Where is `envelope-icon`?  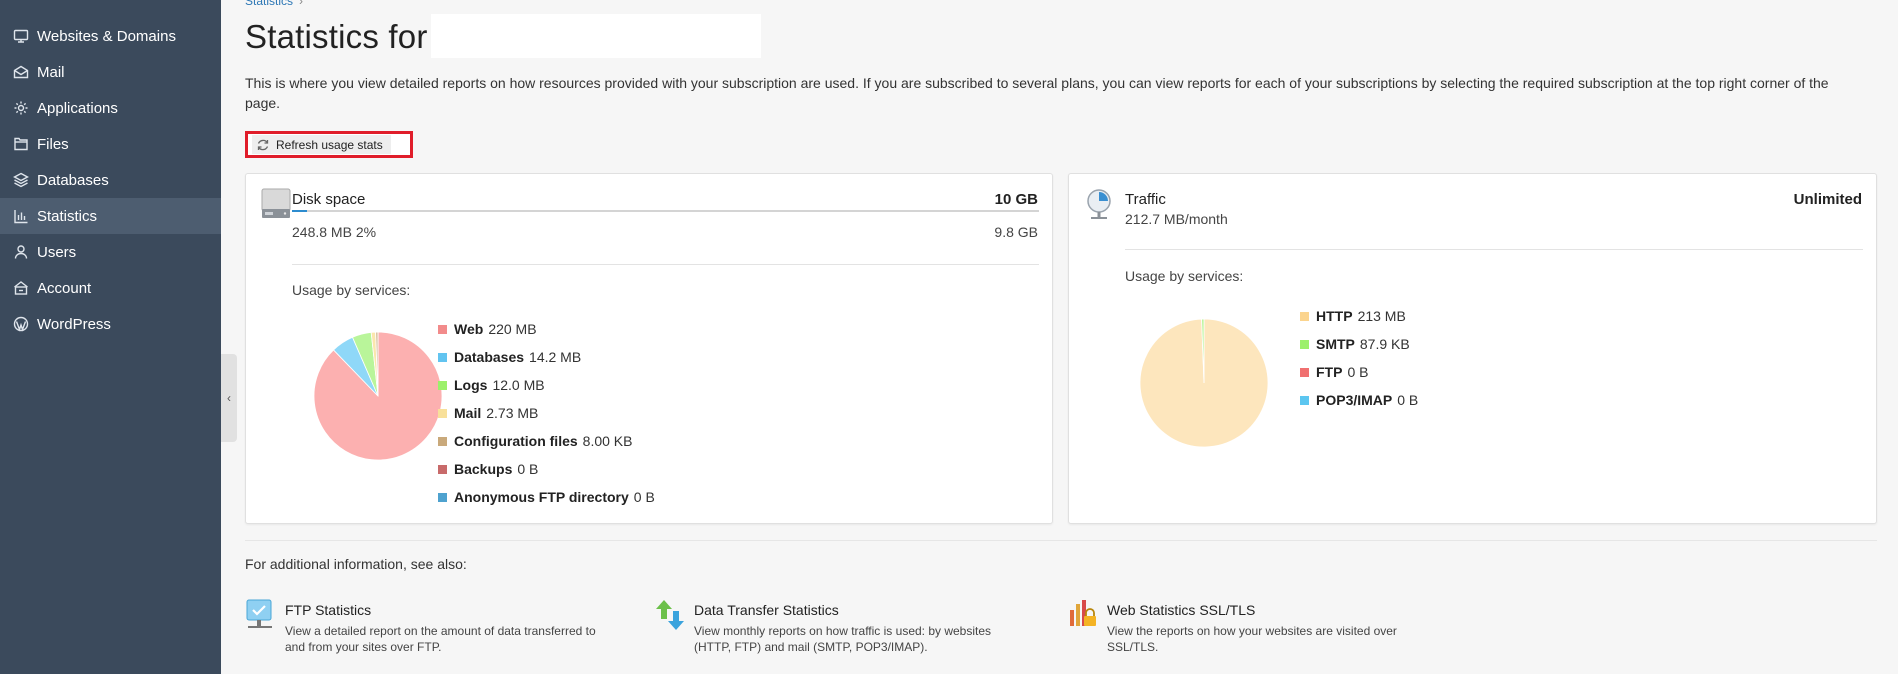 envelope-icon is located at coordinates (21, 72).